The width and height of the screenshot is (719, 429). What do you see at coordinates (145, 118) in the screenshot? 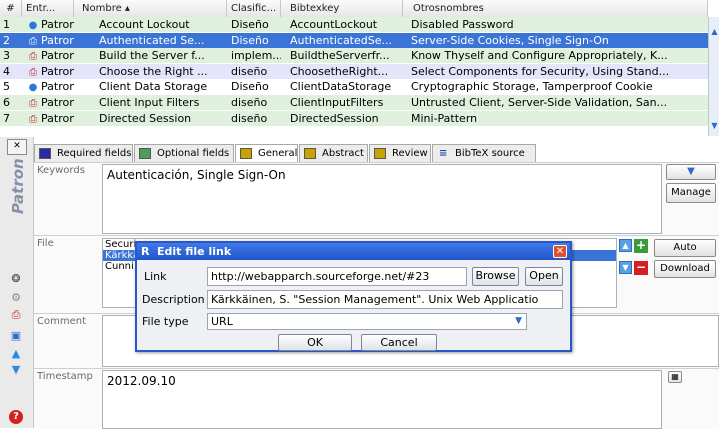
I see `row-nombre: Directed Session` at bounding box center [145, 118].